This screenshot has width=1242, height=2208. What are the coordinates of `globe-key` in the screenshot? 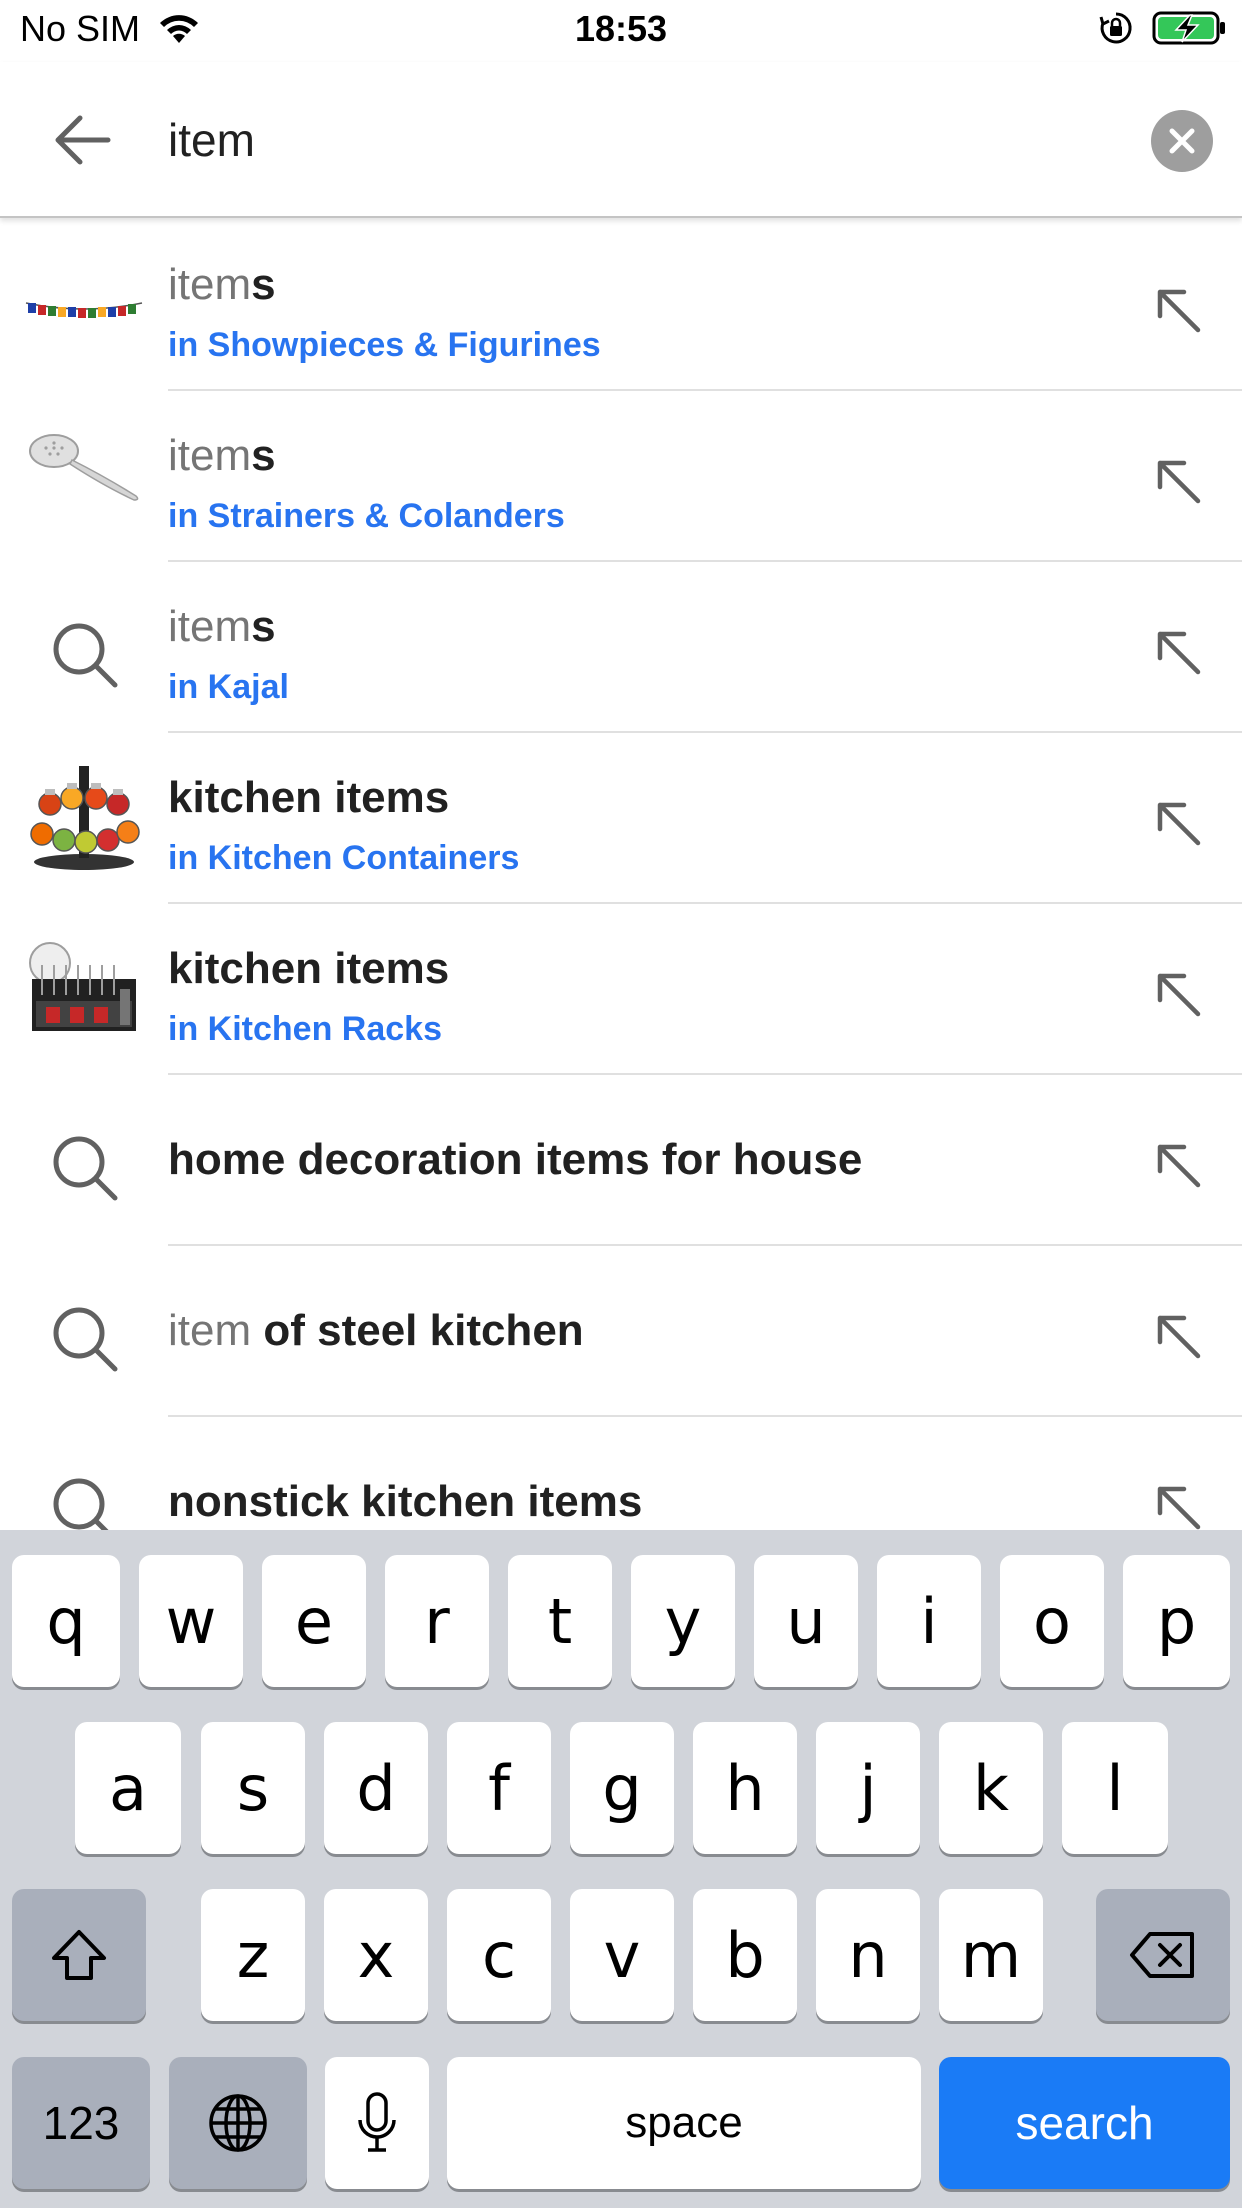 It's located at (238, 2123).